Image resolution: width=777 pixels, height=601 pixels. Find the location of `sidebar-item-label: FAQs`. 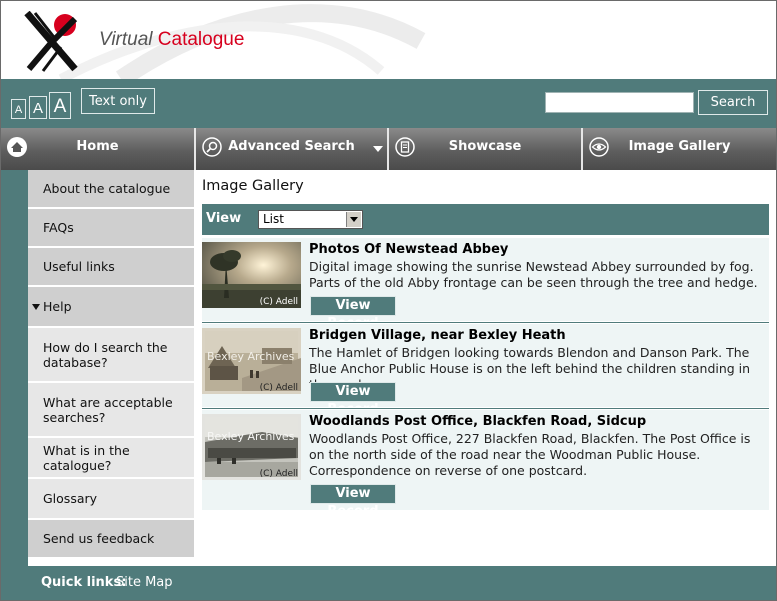

sidebar-item-label: FAQs is located at coordinates (58, 227).